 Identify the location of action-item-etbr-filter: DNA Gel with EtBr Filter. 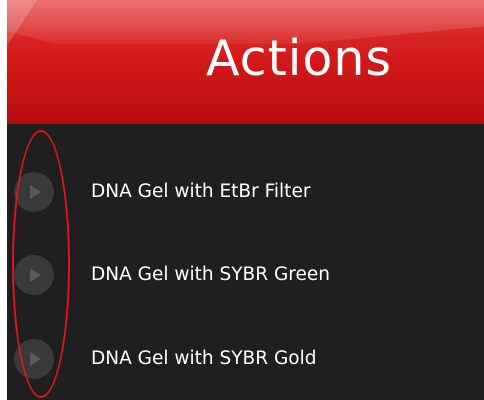
(245, 192).